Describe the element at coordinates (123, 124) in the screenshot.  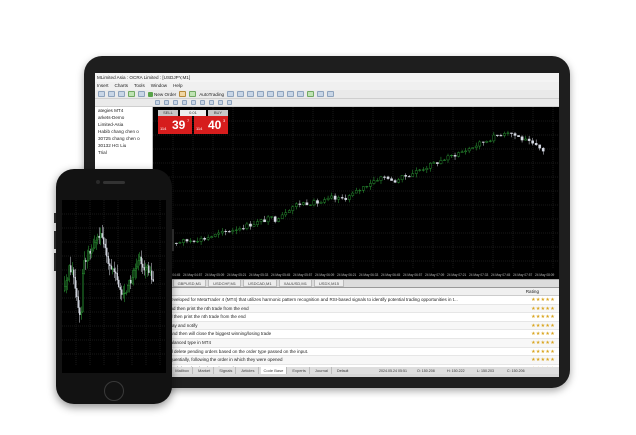
I see `nav-item: Limited-Asia` at that location.